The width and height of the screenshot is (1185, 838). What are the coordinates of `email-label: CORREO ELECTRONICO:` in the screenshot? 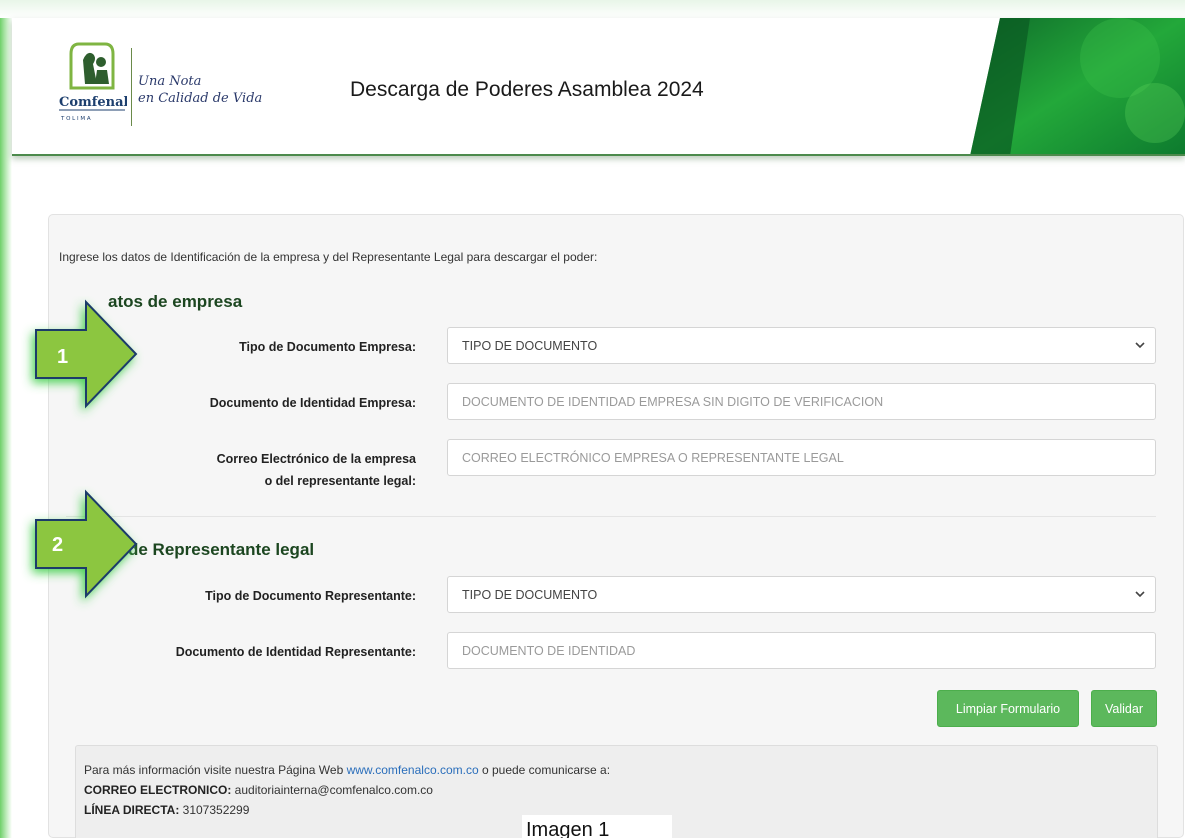 It's located at (158, 790).